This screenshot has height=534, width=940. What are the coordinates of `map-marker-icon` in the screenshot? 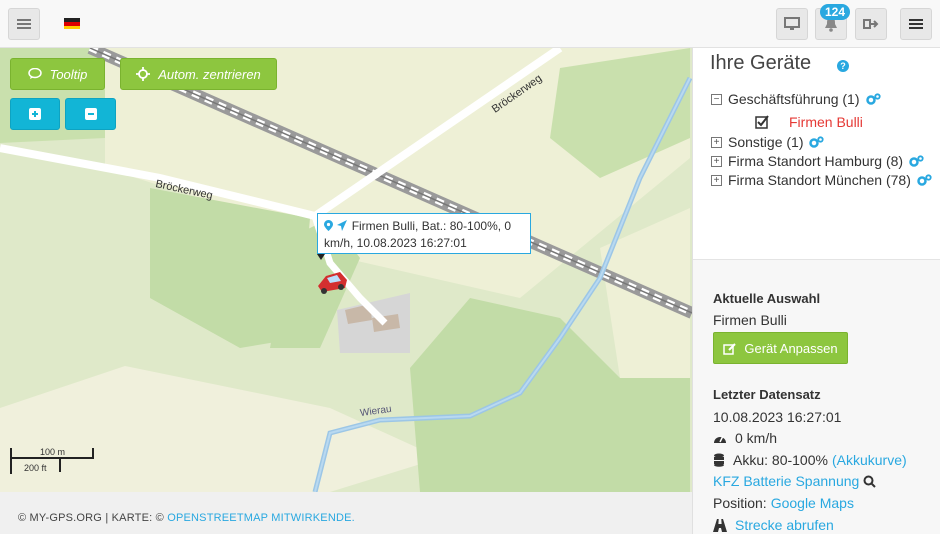 It's located at (328, 225).